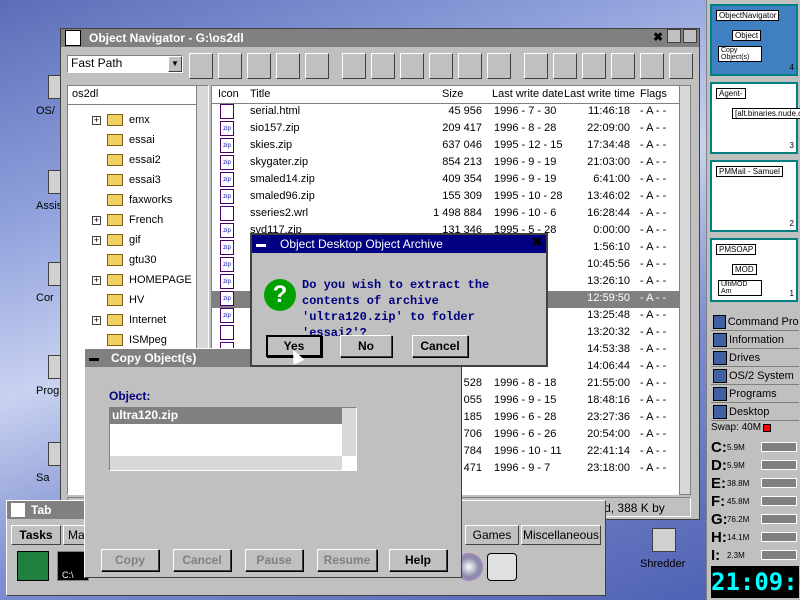  Describe the element at coordinates (755, 358) in the screenshot. I see `panel-item-drives: Drives` at that location.